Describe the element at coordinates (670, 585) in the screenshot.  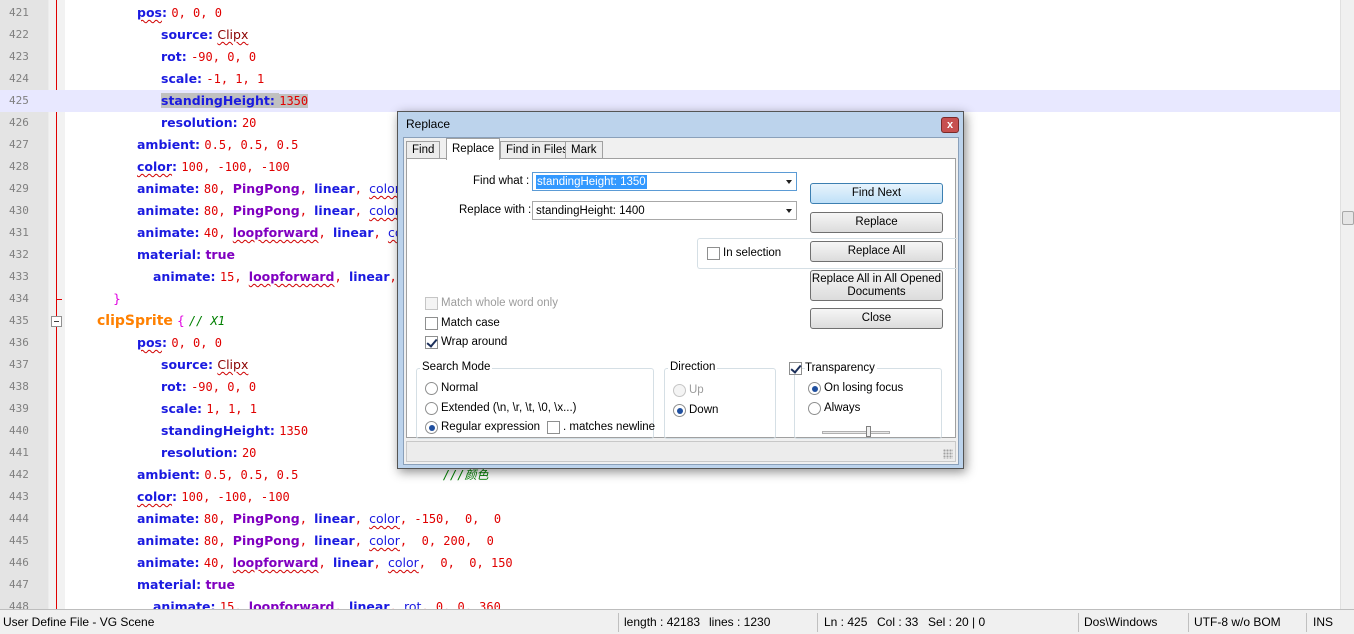
I see `code-line: 447 material: true` at that location.